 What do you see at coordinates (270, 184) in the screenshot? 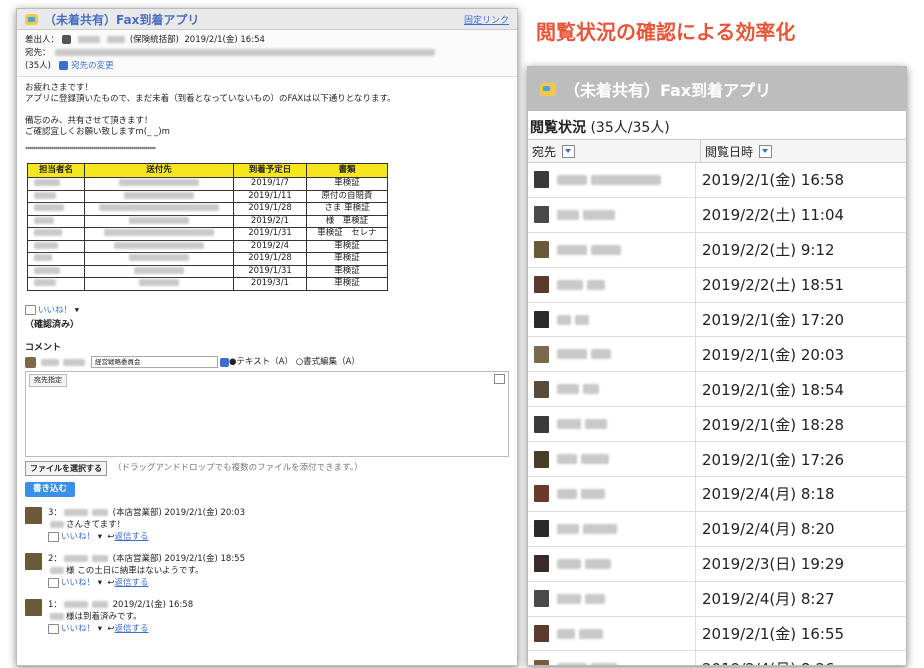
I see `cell-date: 2019/1/7` at bounding box center [270, 184].